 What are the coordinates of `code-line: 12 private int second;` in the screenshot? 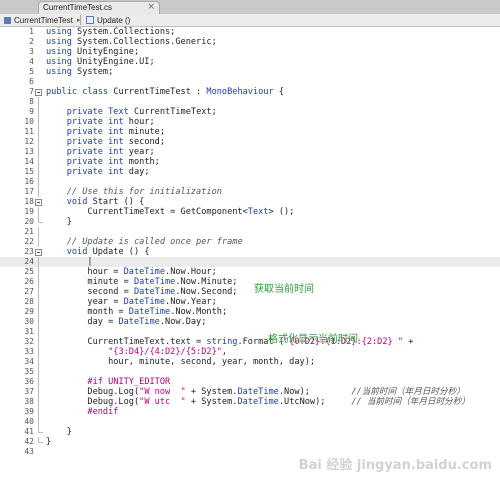 It's located at (250, 142).